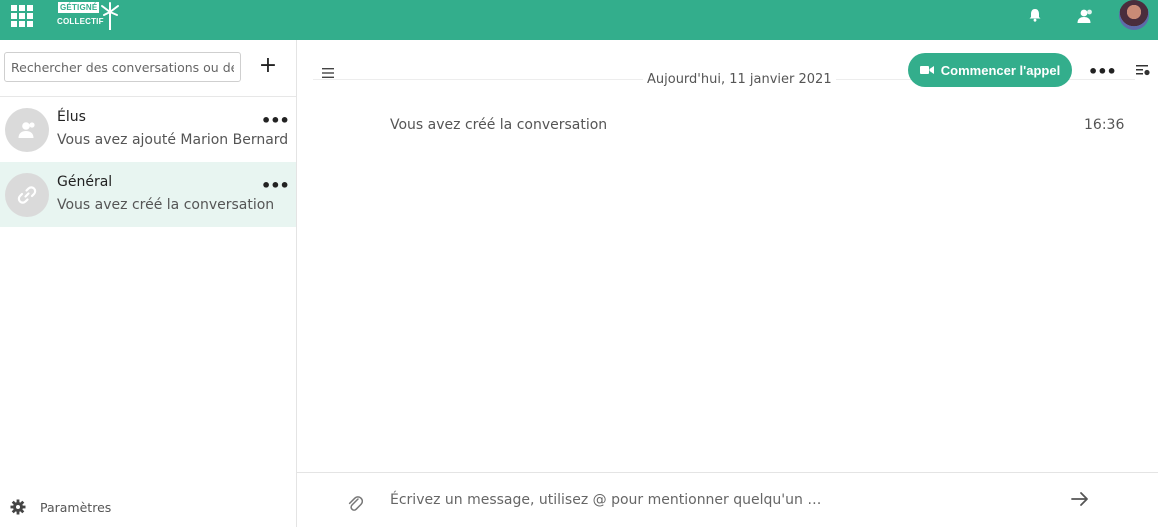 This screenshot has height=527, width=1158. I want to click on conversation-last-message: Vous avez ajouté Marion Bernard, so click(173, 140).